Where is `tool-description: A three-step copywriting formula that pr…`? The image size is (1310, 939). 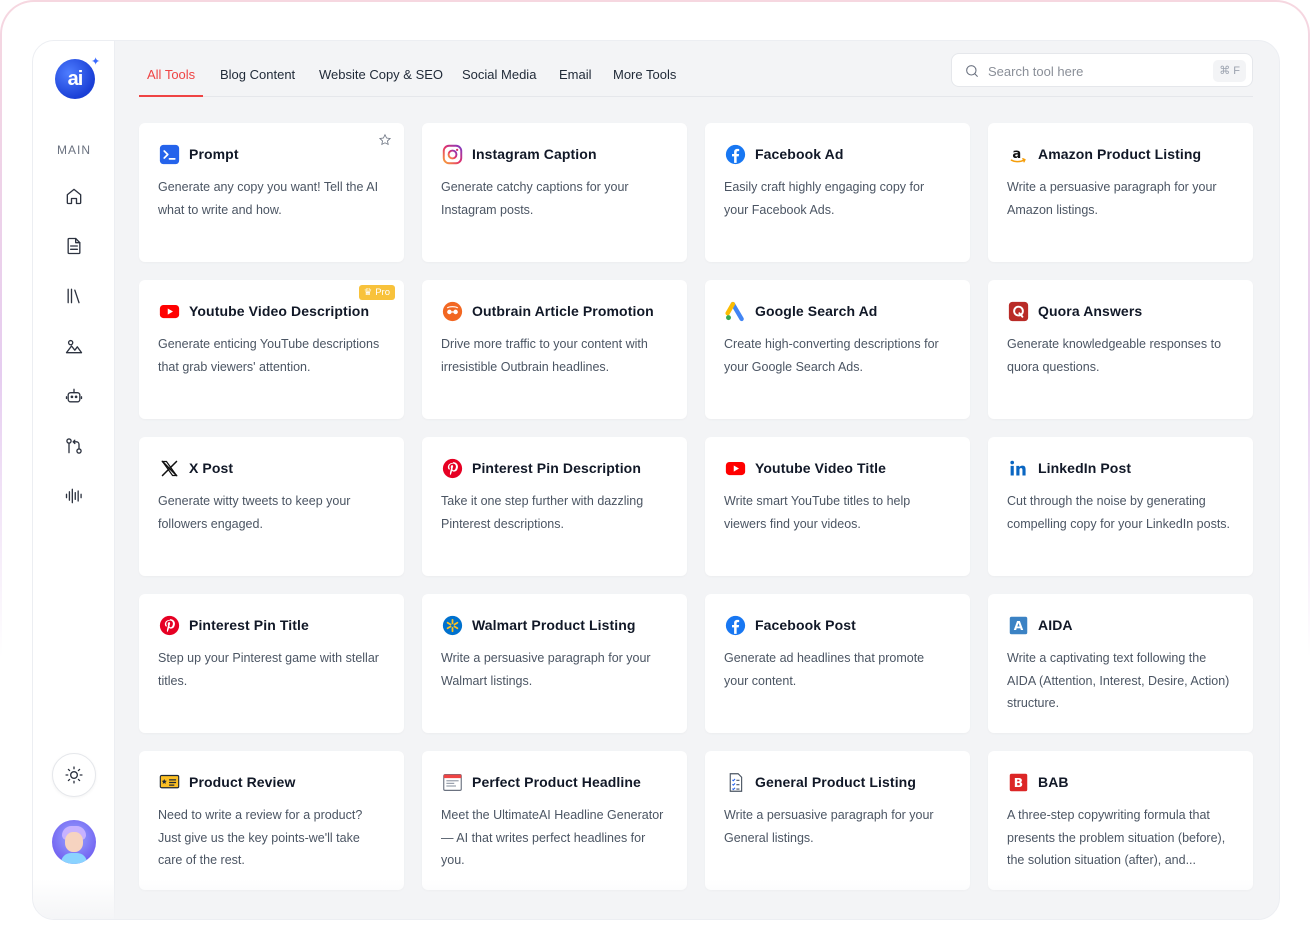
tool-description: A three-step copywriting formula that pr… is located at coordinates (1116, 837).